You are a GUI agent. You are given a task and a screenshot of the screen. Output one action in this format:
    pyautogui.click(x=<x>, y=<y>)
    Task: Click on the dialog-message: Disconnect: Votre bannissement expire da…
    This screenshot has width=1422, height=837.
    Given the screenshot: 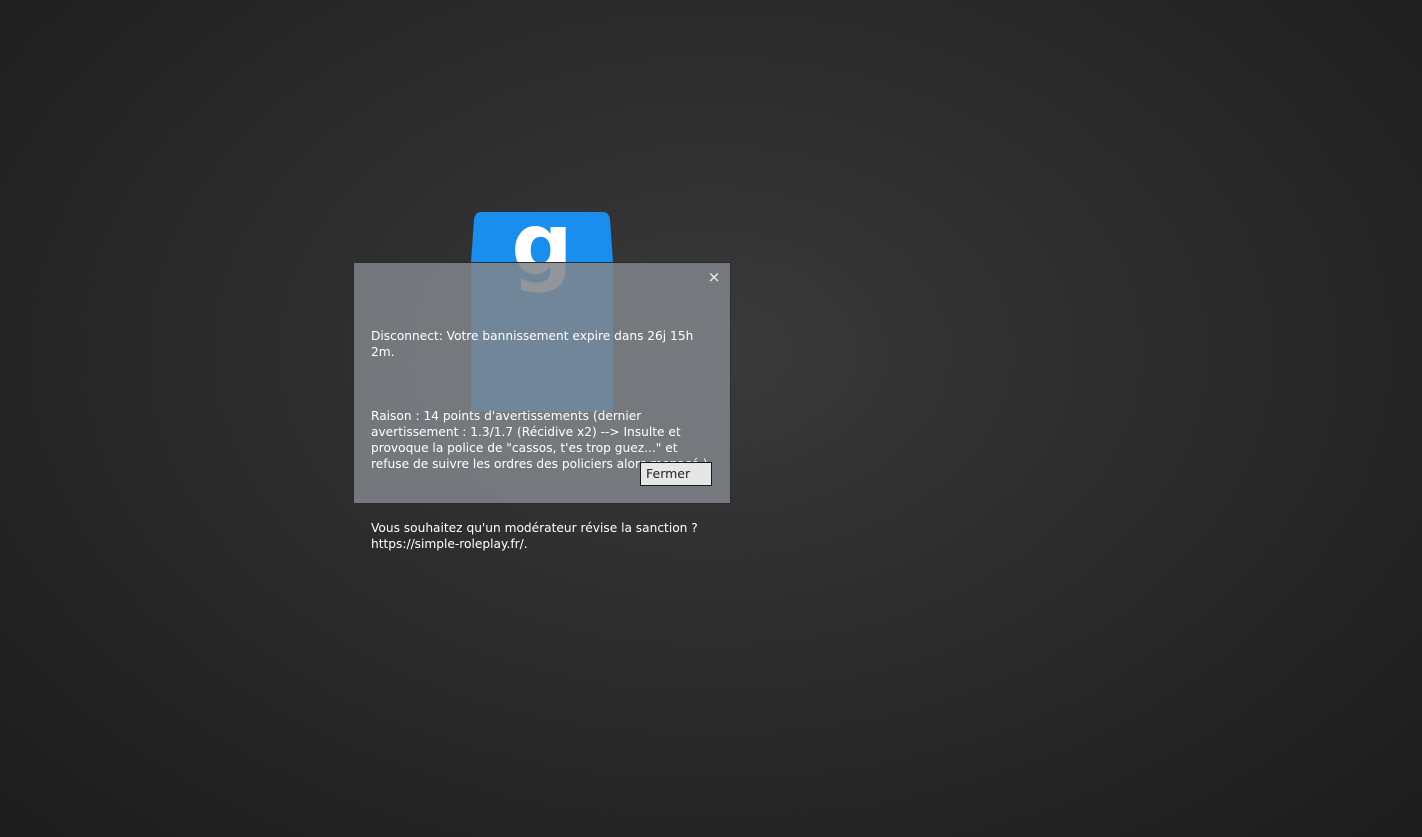 What is the action you would take?
    pyautogui.click(x=541, y=448)
    